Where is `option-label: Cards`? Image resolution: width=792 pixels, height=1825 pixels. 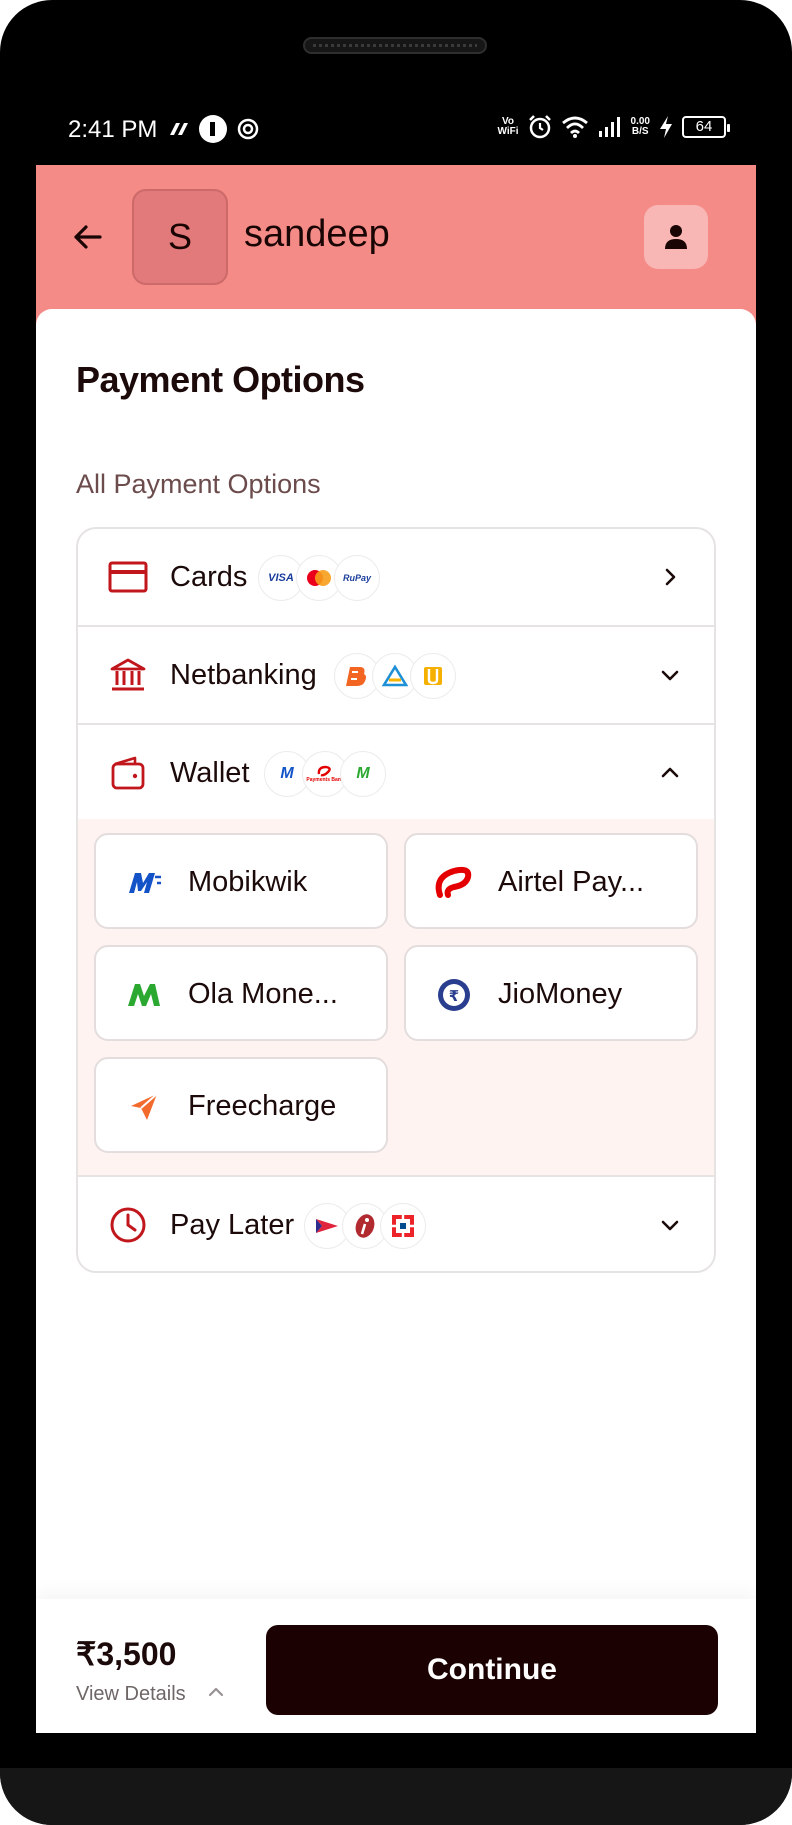 option-label: Cards is located at coordinates (209, 577).